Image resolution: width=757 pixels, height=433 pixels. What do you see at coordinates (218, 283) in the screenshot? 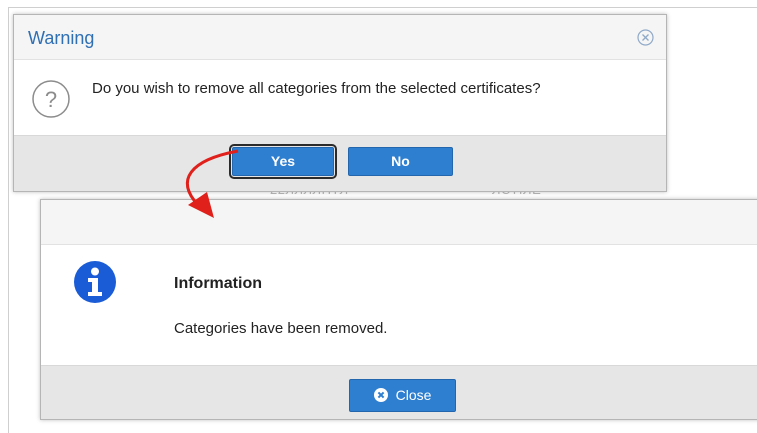
I see `information-title: Information` at bounding box center [218, 283].